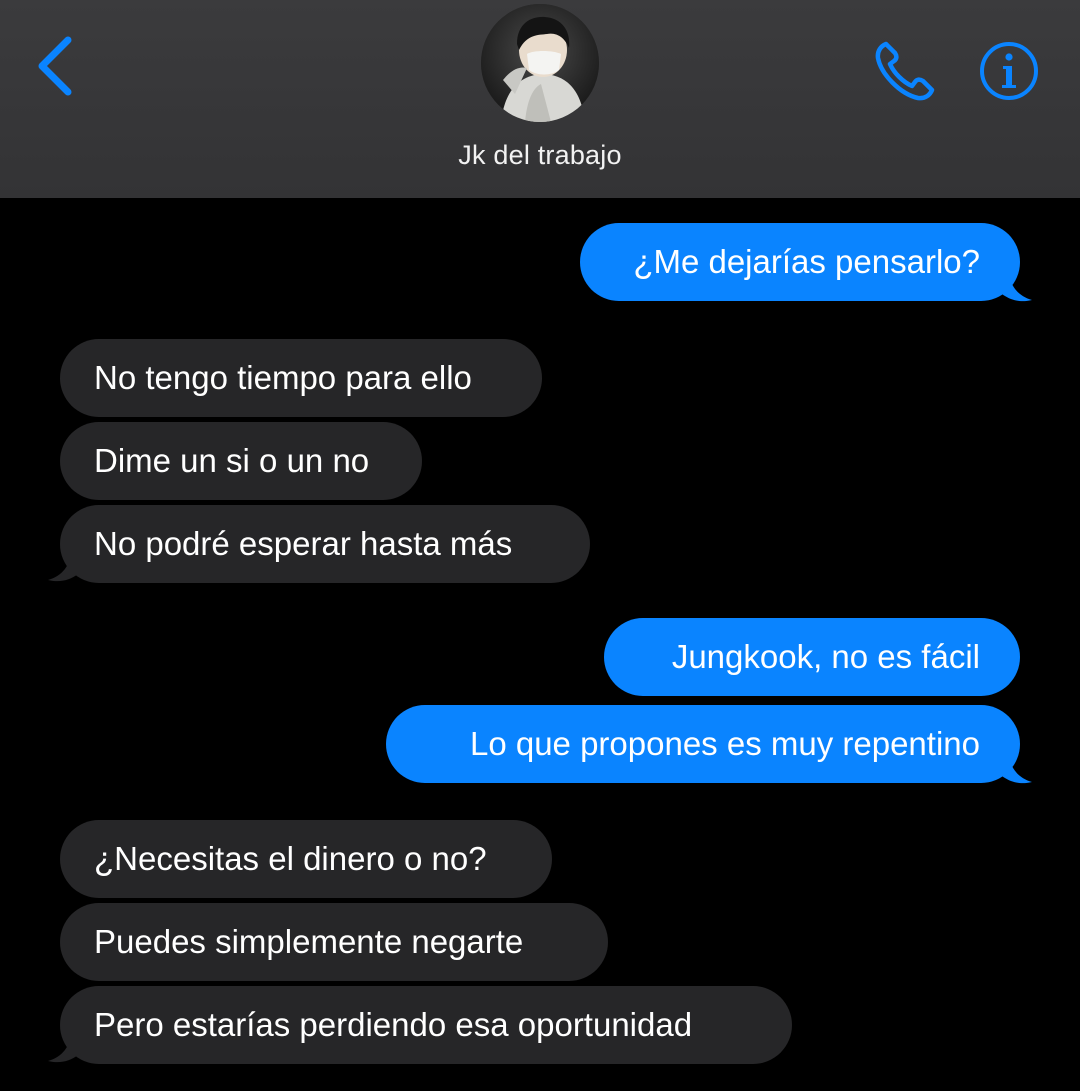  I want to click on received-message-bubble: Dime un si o un no, so click(241, 461).